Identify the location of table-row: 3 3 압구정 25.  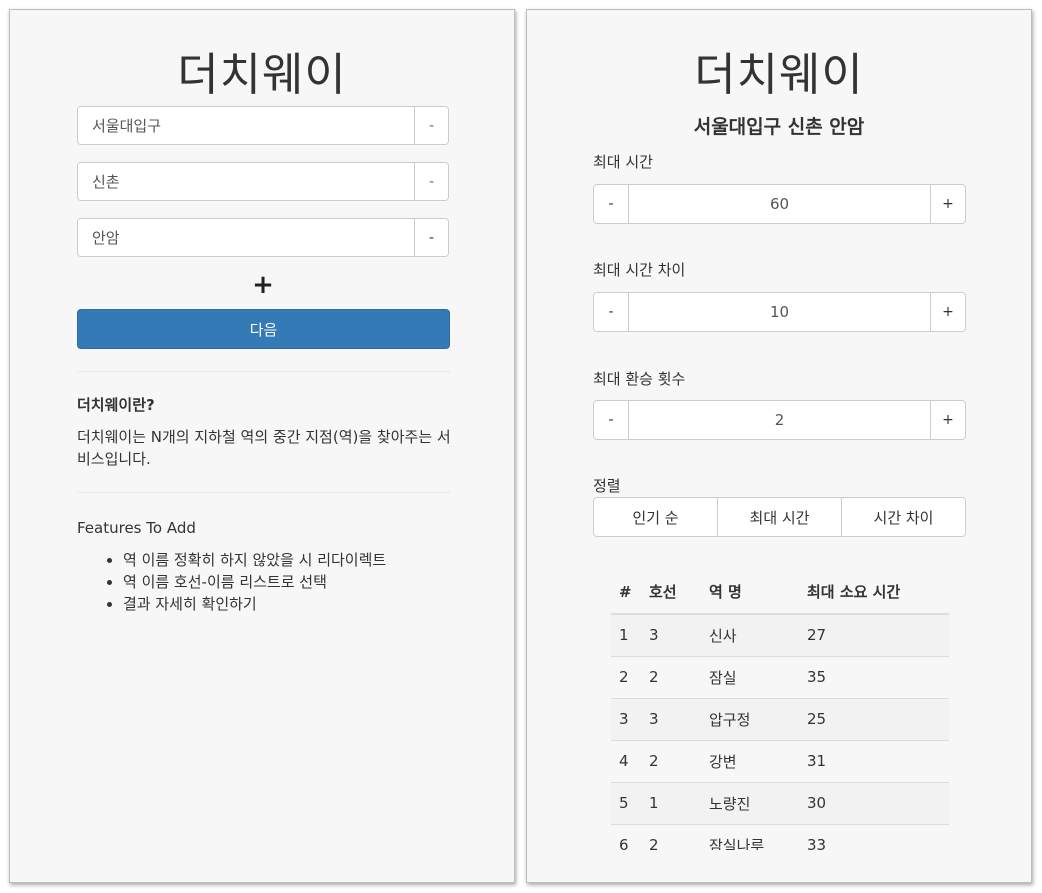
(780, 718).